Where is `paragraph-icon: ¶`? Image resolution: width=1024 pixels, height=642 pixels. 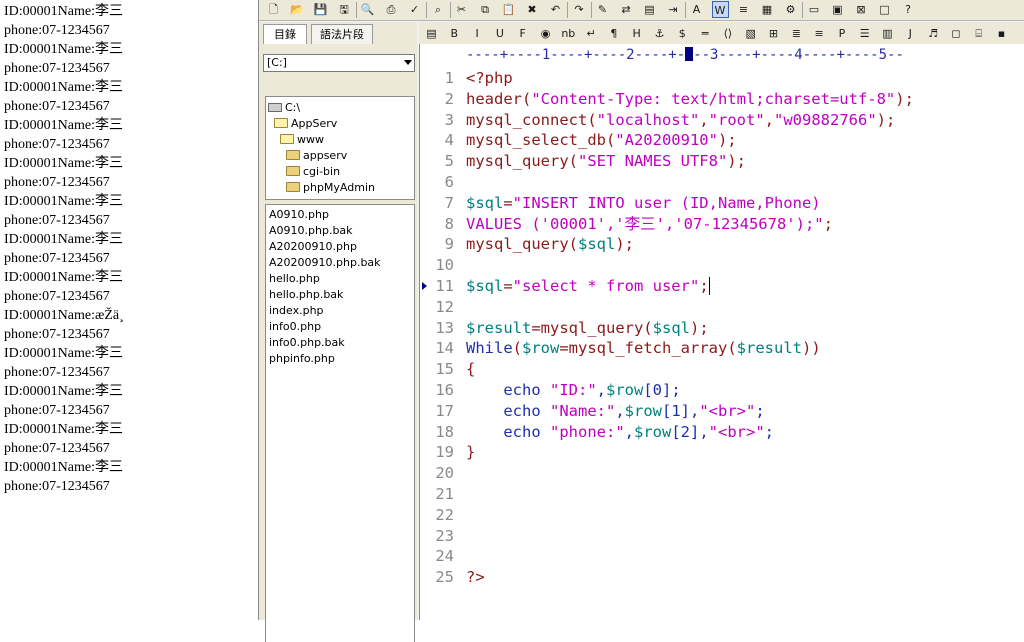
paragraph-icon: ¶ is located at coordinates (613, 33).